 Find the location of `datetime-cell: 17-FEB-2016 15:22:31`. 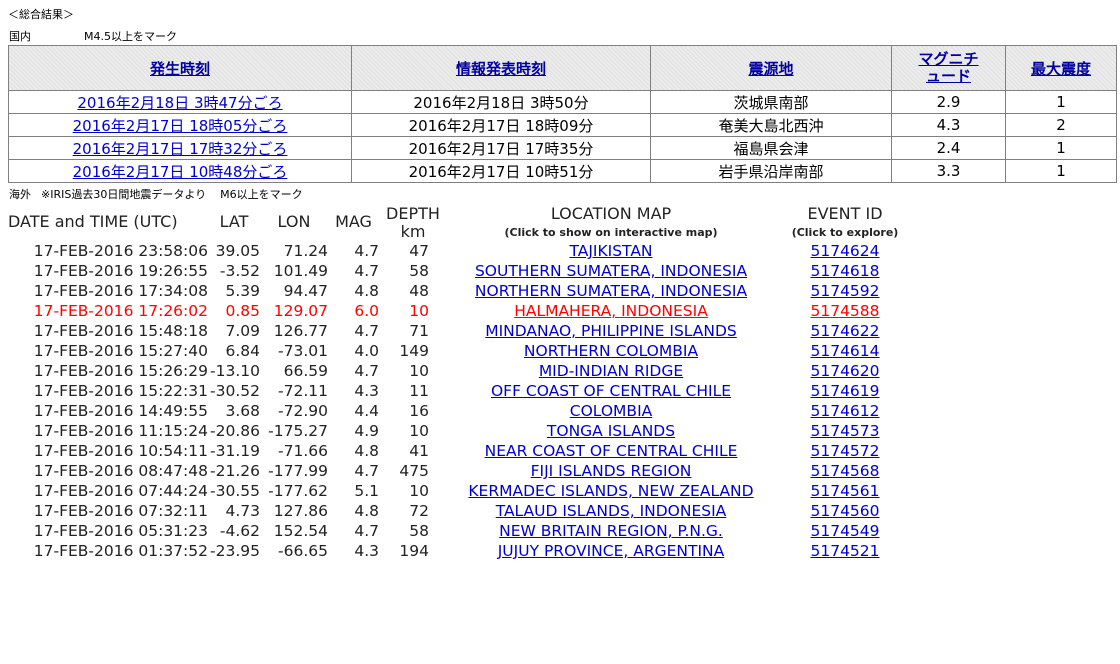

datetime-cell: 17-FEB-2016 15:22:31 is located at coordinates (120, 391).